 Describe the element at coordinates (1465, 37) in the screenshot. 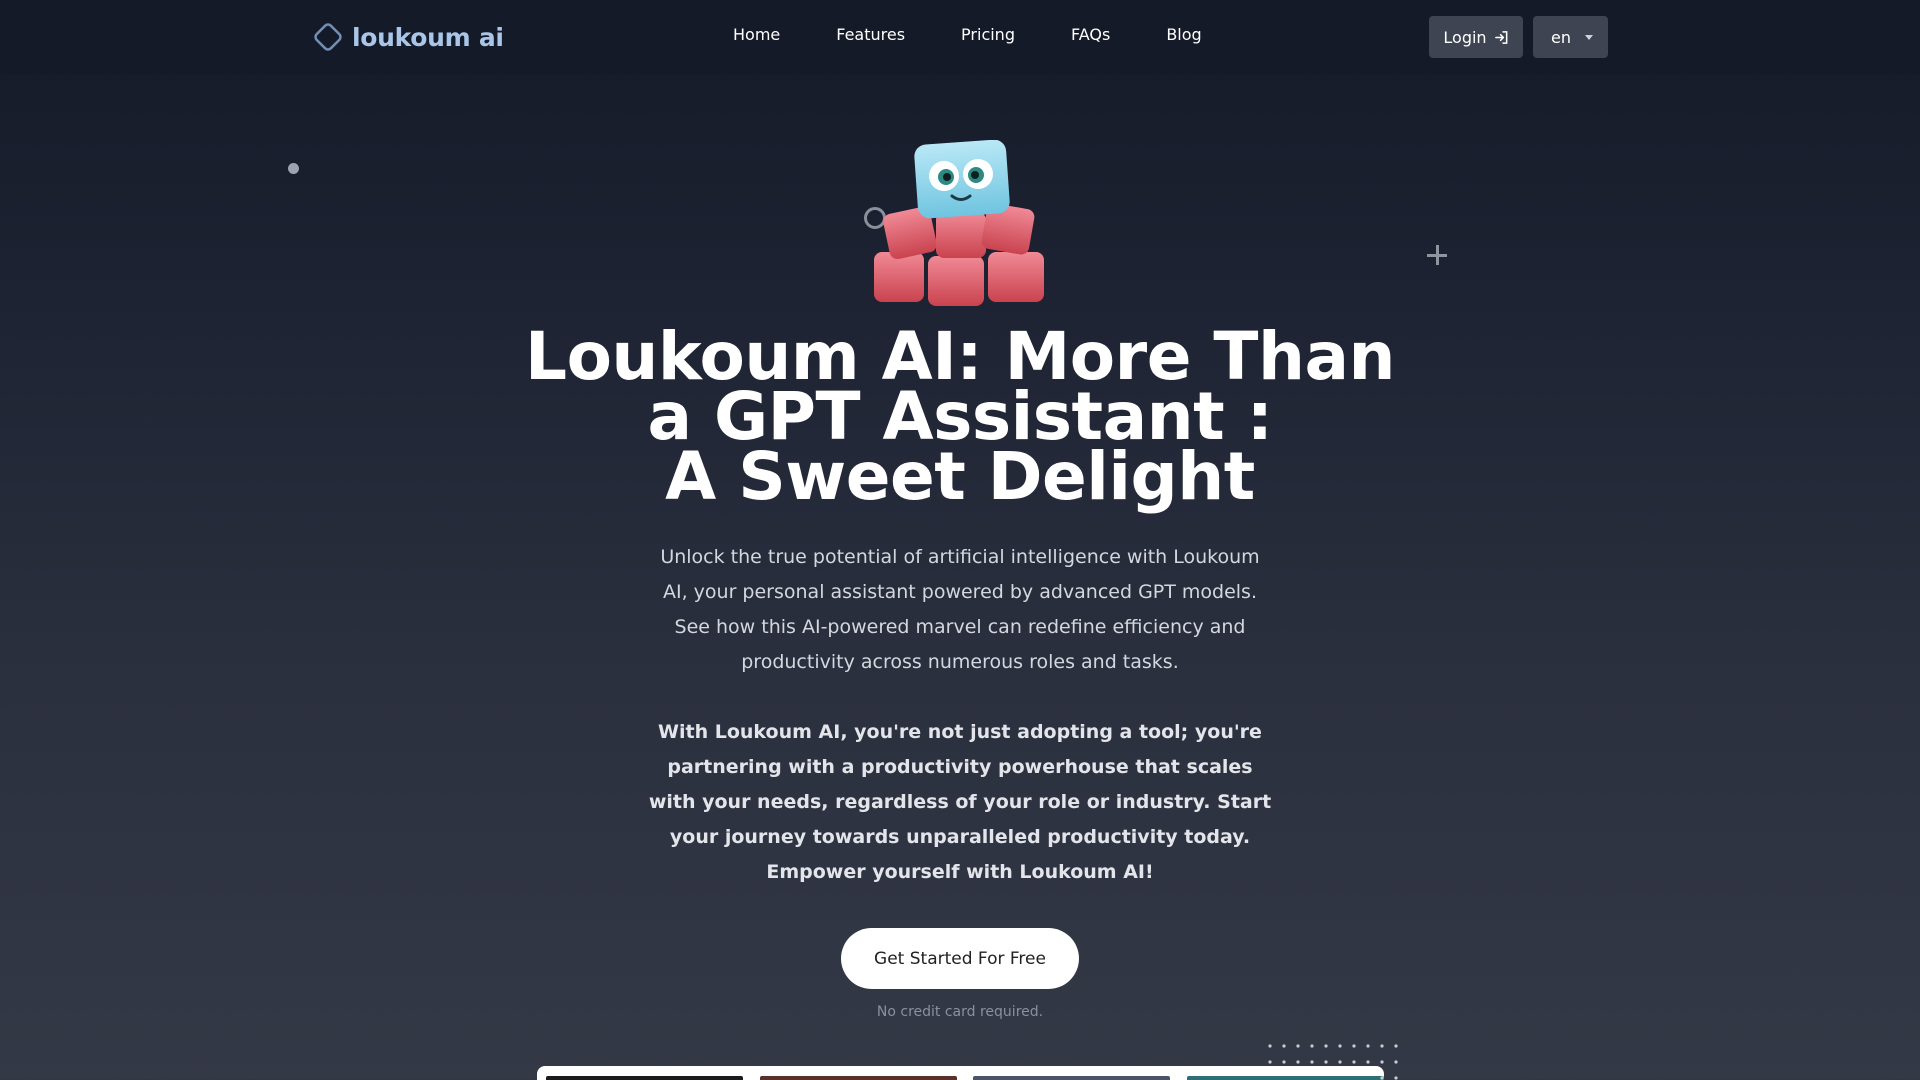

I see `login-label: Login` at that location.